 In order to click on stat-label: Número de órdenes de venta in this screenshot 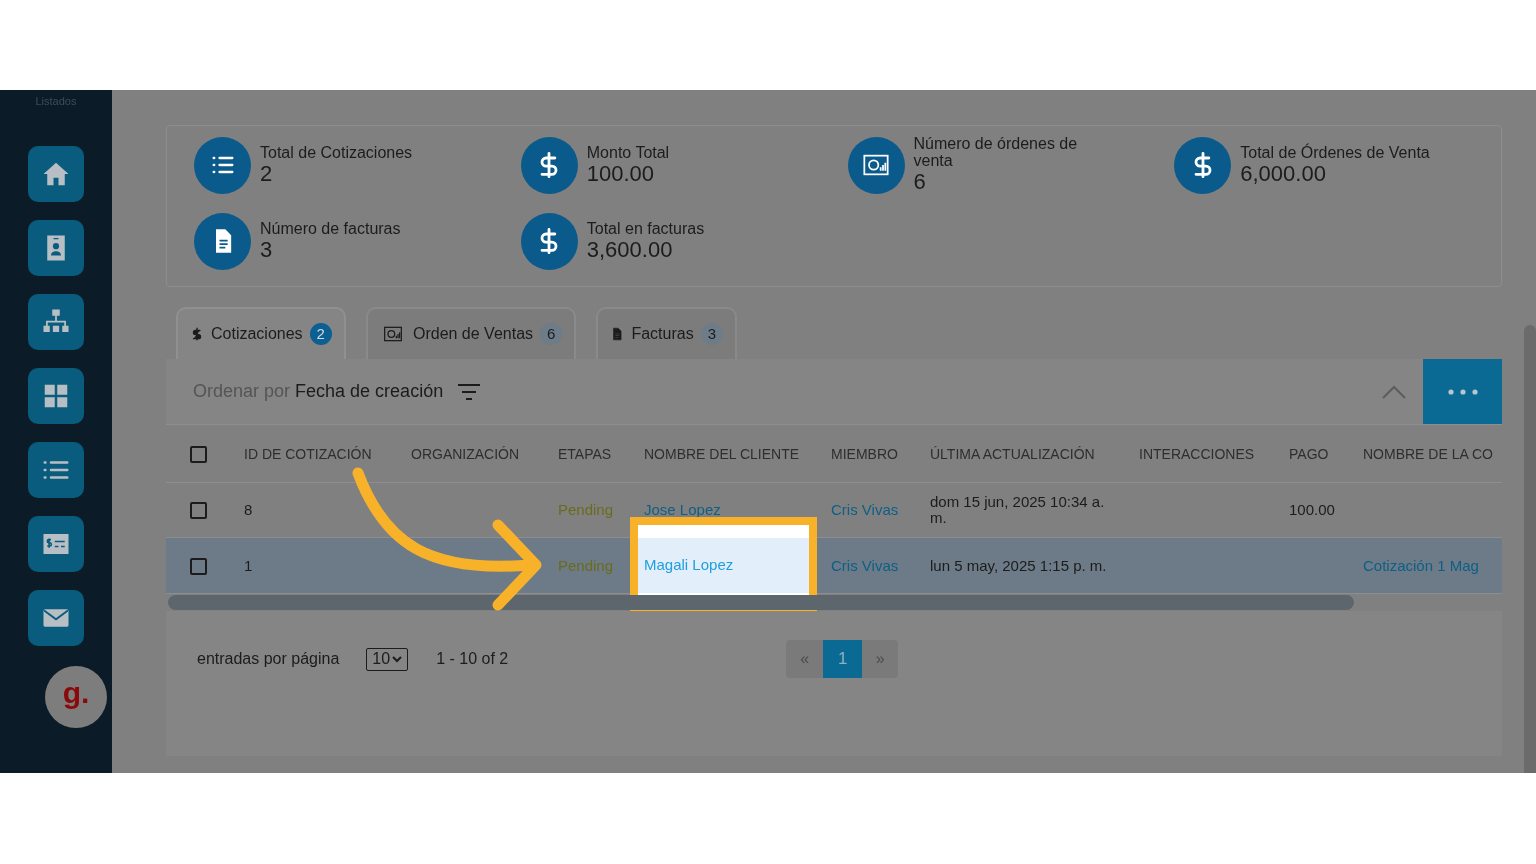, I will do `click(996, 152)`.